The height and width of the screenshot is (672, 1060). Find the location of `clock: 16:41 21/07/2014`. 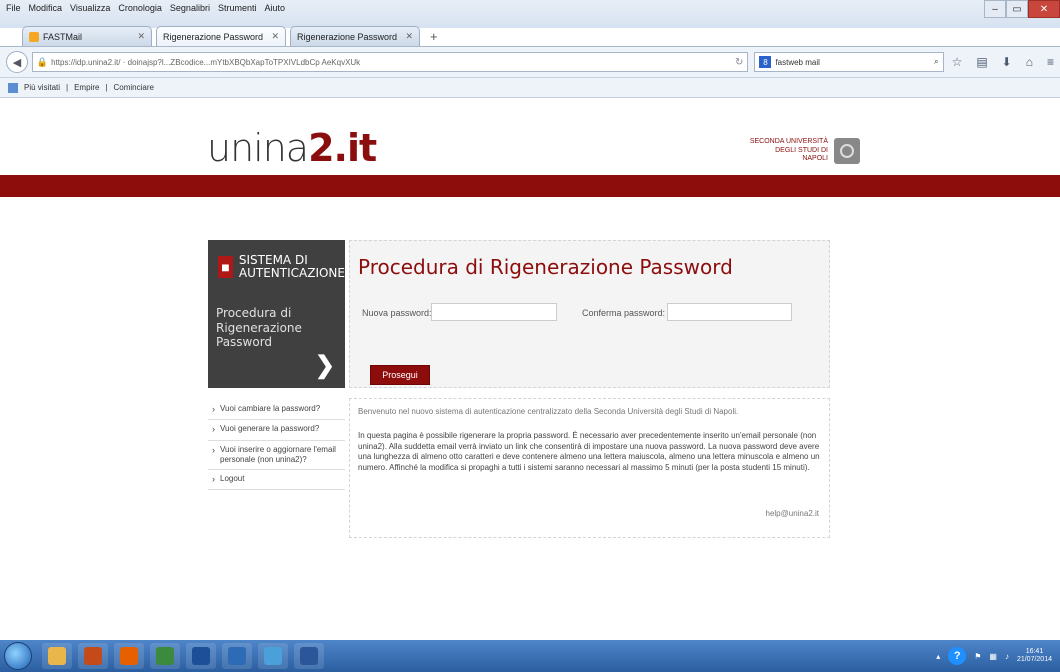

clock: 16:41 21/07/2014 is located at coordinates (1034, 656).